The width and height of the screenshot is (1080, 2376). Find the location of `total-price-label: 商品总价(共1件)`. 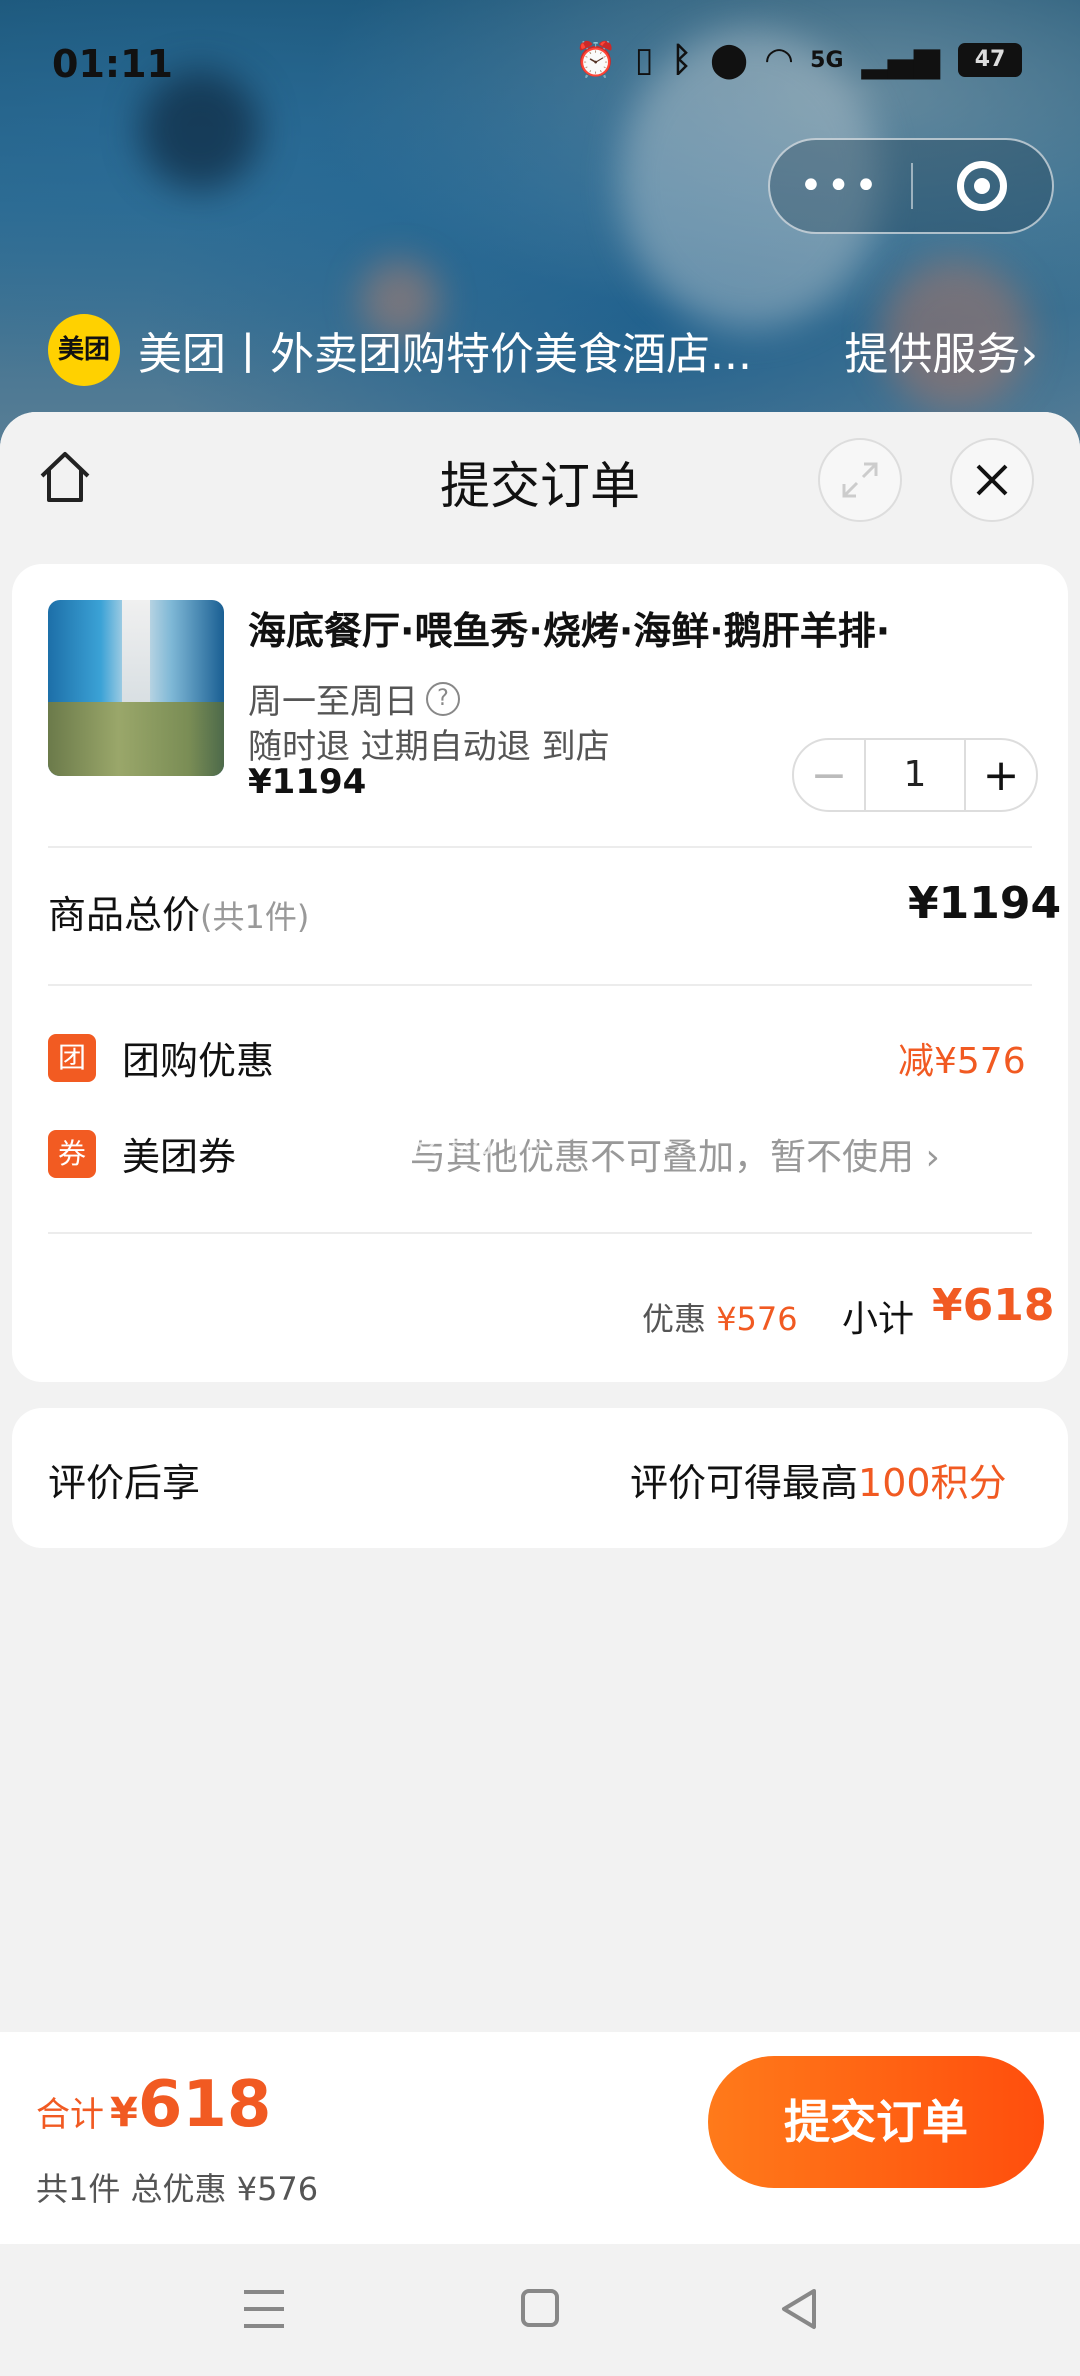

total-price-label: 商品总价(共1件) is located at coordinates (178, 911).